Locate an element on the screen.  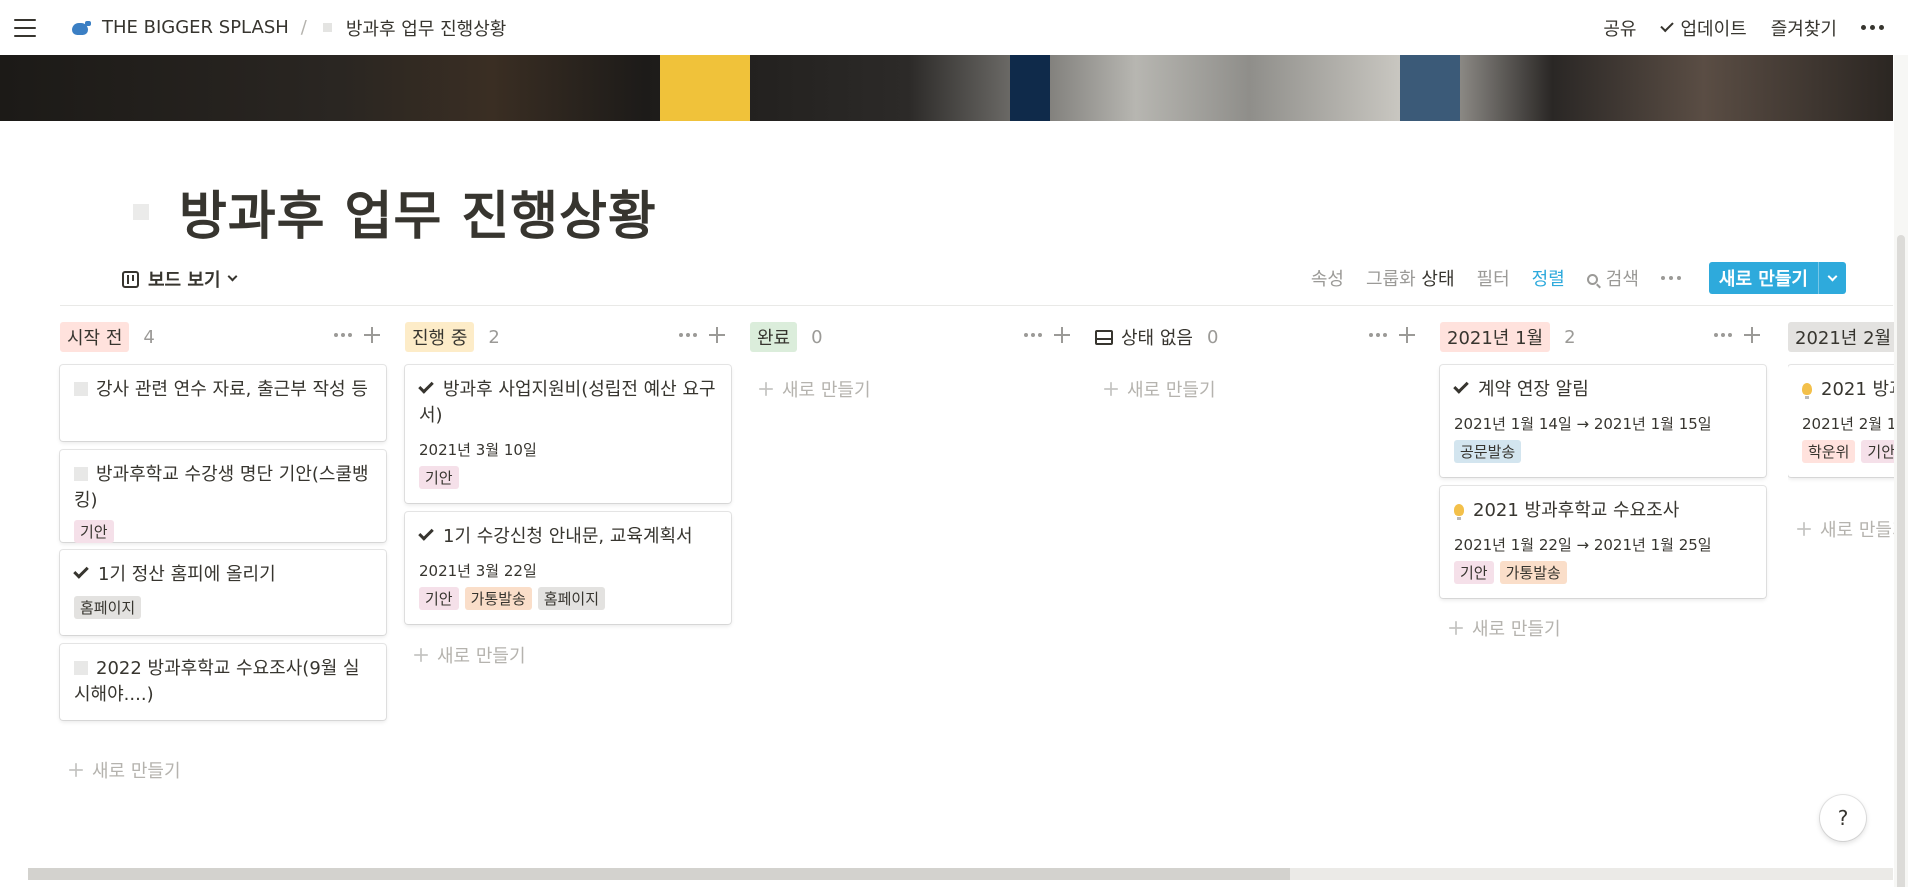
updates-button: 업데이트 is located at coordinates (1703, 28).